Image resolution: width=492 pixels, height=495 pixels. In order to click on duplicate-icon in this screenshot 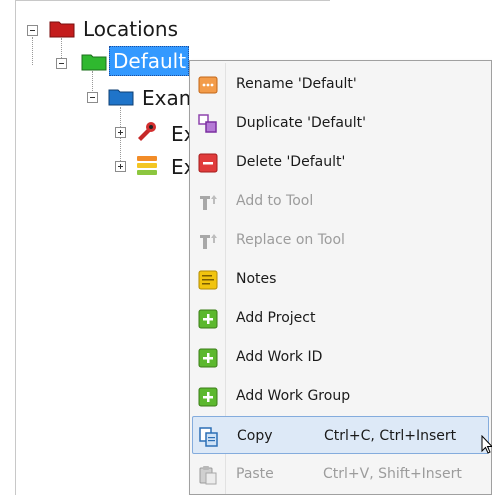, I will do `click(207, 123)`.